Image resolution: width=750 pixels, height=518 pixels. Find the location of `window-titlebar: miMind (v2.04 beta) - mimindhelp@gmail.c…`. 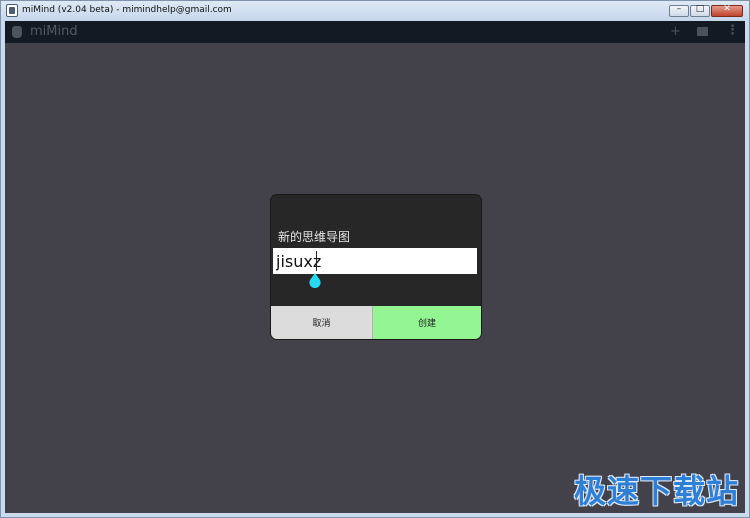

window-titlebar: miMind (v2.04 beta) - mimindhelp@gmail.c… is located at coordinates (375, 11).